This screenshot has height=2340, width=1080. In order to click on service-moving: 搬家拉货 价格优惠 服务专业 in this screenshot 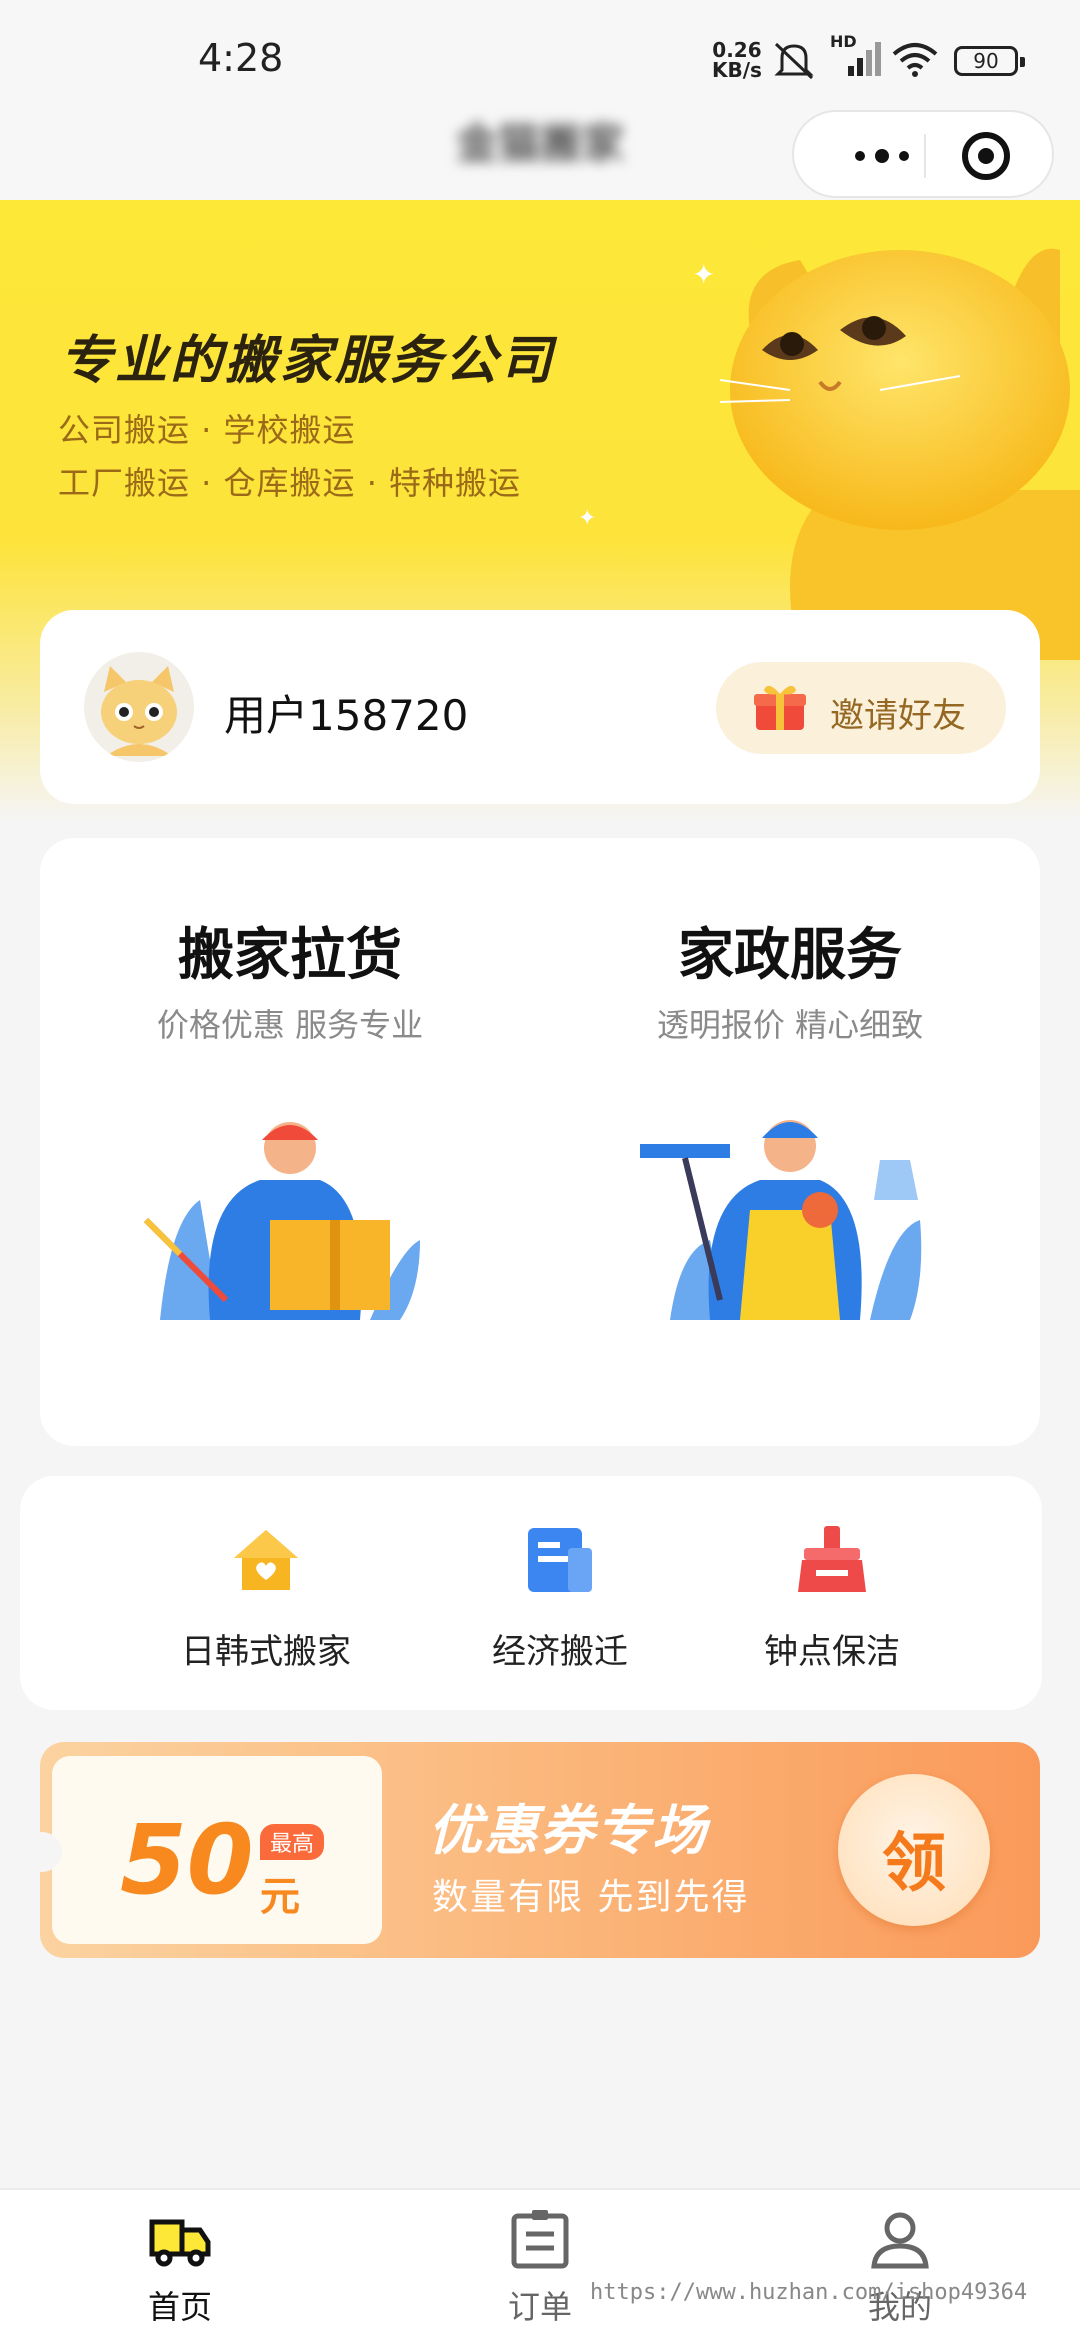, I will do `click(290, 1142)`.